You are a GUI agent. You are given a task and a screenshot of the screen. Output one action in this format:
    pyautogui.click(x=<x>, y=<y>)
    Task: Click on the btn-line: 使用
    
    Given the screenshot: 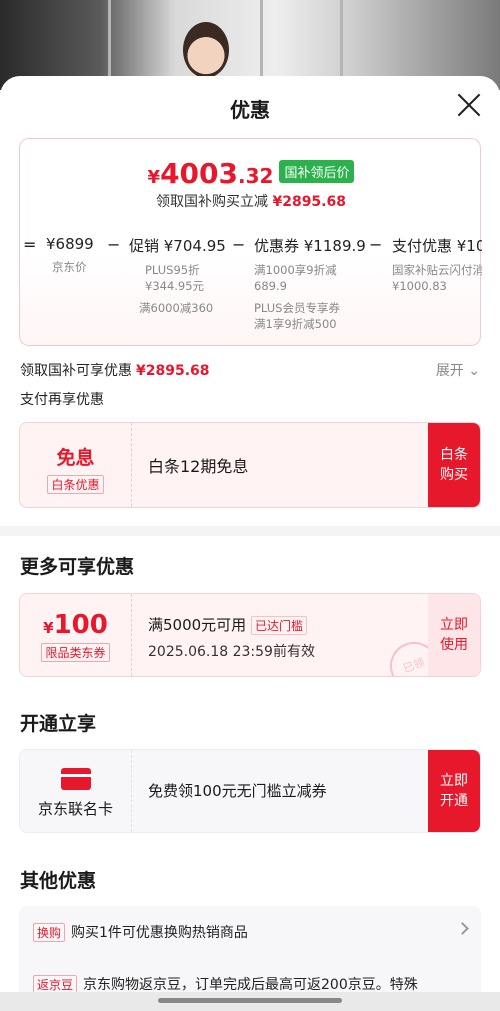 What is the action you would take?
    pyautogui.click(x=454, y=645)
    